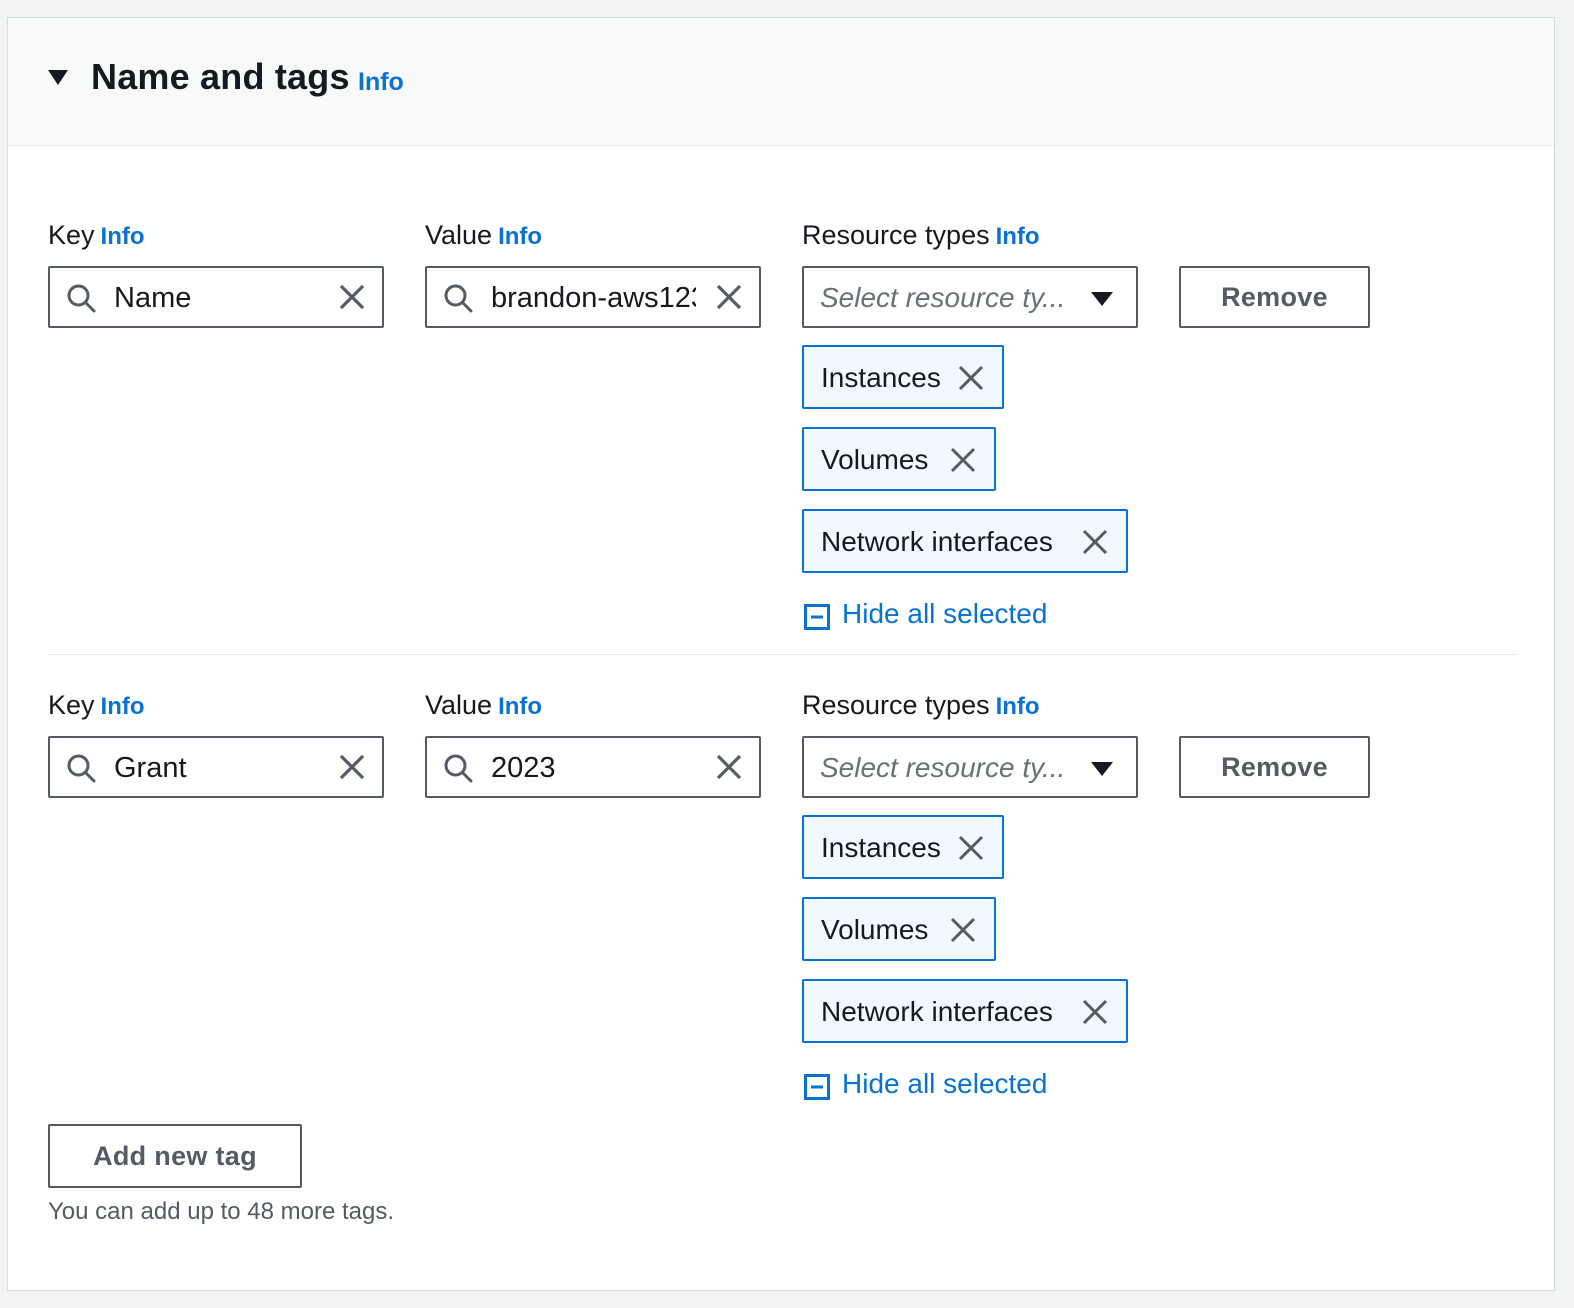  I want to click on key-input-value: Grant, so click(219, 768).